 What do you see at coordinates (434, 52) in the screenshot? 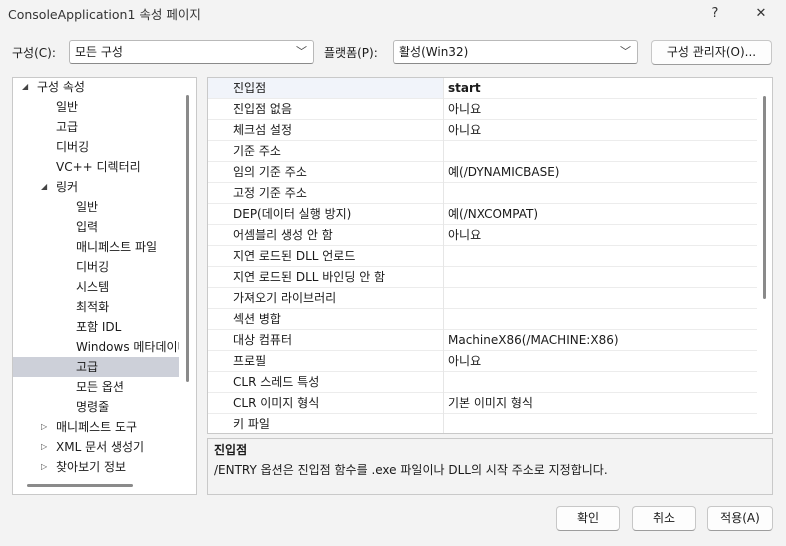
I see `platform-combo-value: 활성(Win32)` at bounding box center [434, 52].